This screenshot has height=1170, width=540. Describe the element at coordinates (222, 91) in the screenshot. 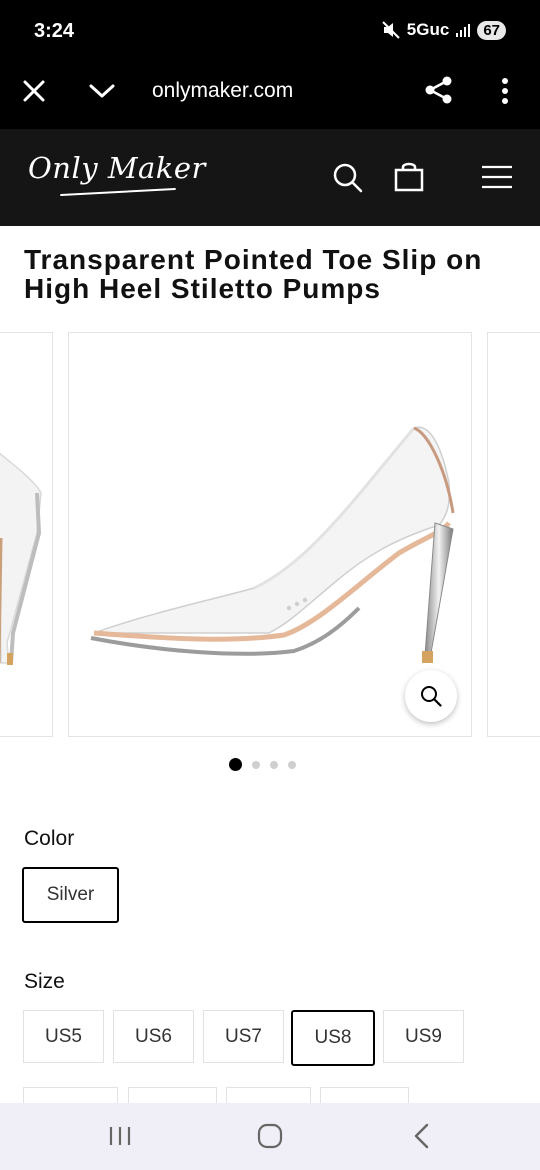

I see `url-bar: onlymaker.com` at that location.